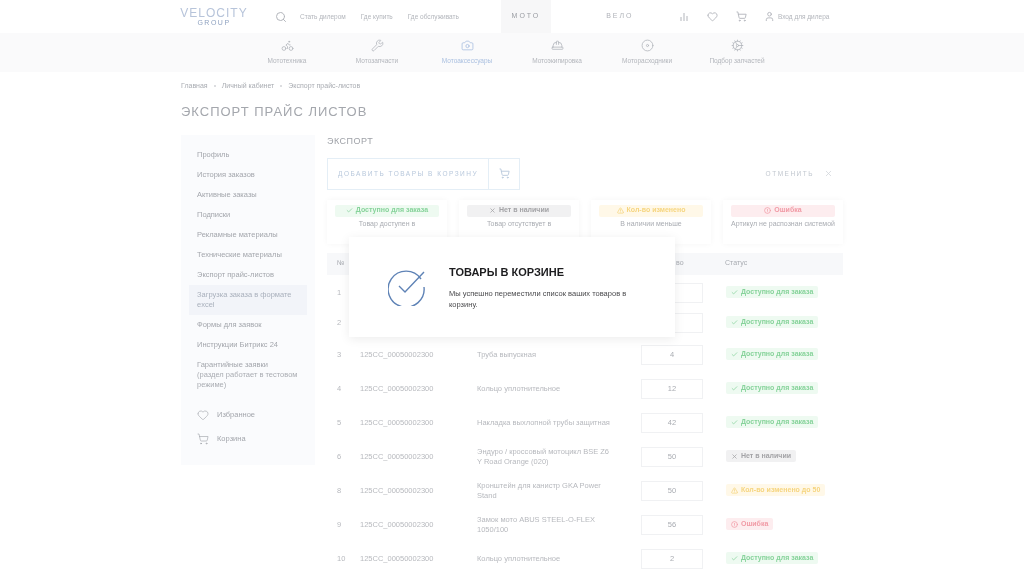 This screenshot has height=576, width=1024. What do you see at coordinates (647, 46) in the screenshot?
I see `disc-icon` at bounding box center [647, 46].